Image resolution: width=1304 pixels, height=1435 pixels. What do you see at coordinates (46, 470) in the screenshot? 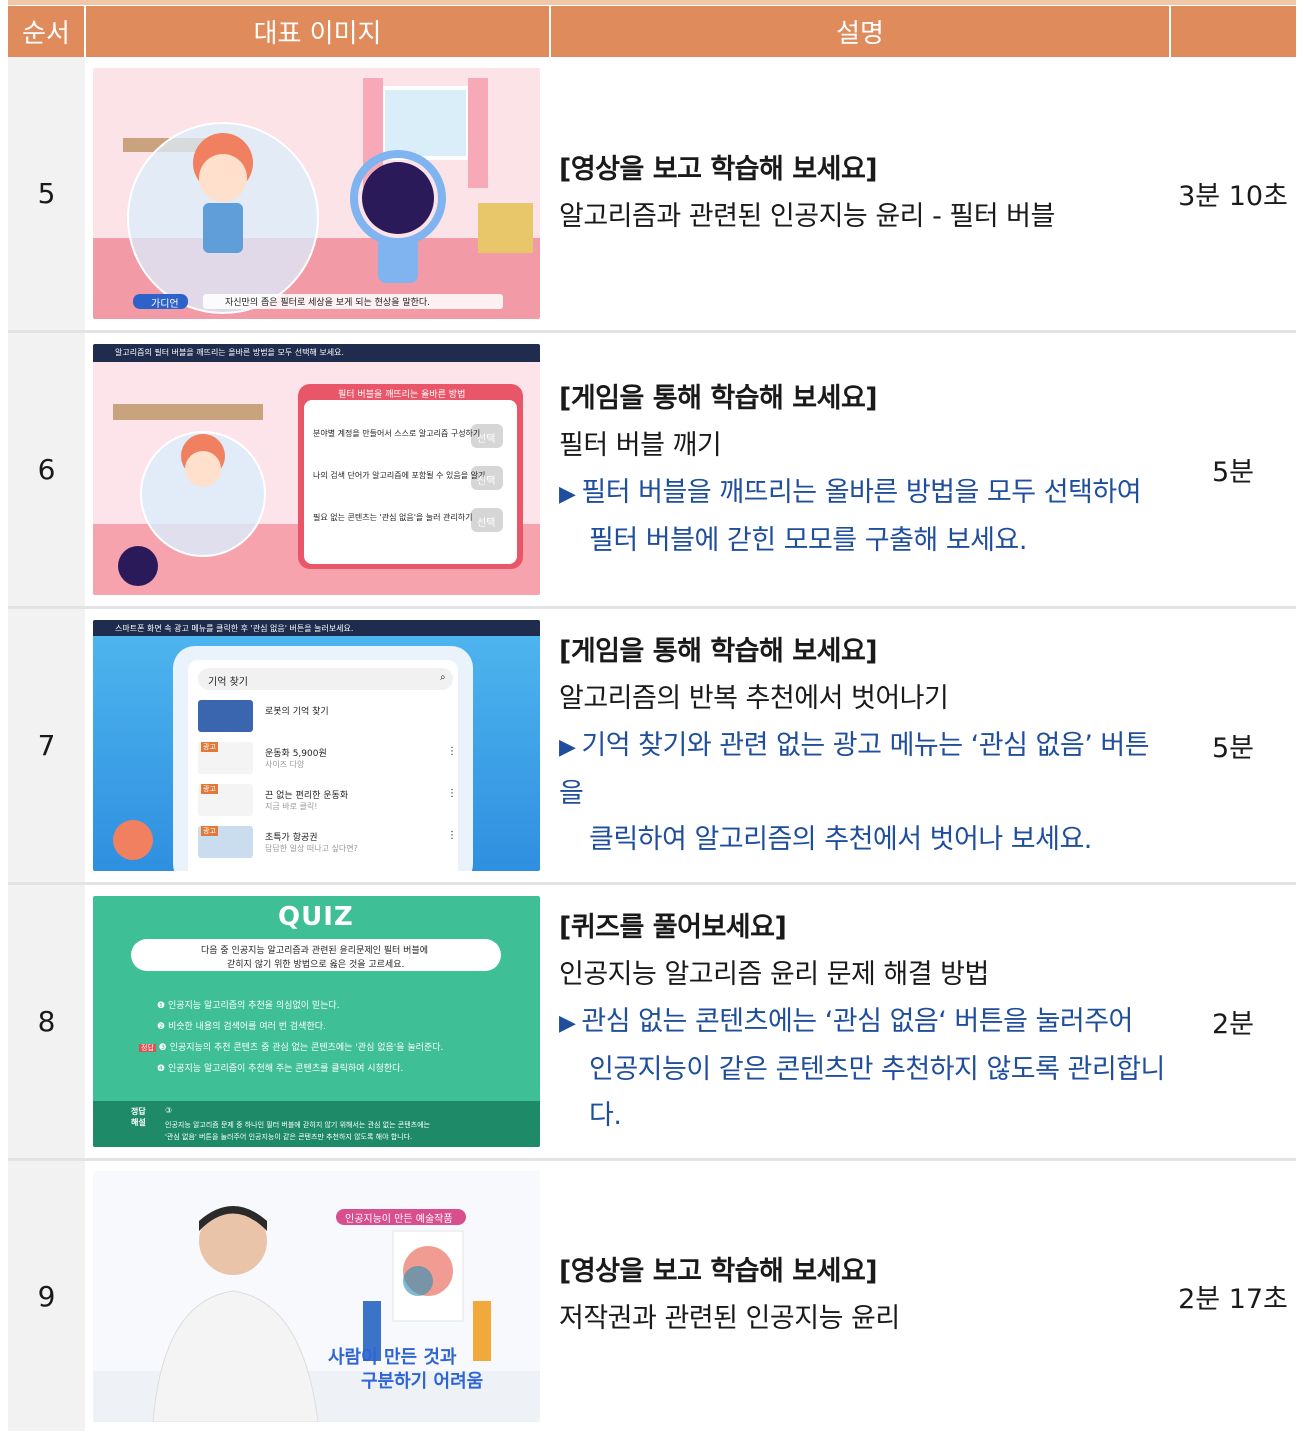
I see `row-number: 6` at bounding box center [46, 470].